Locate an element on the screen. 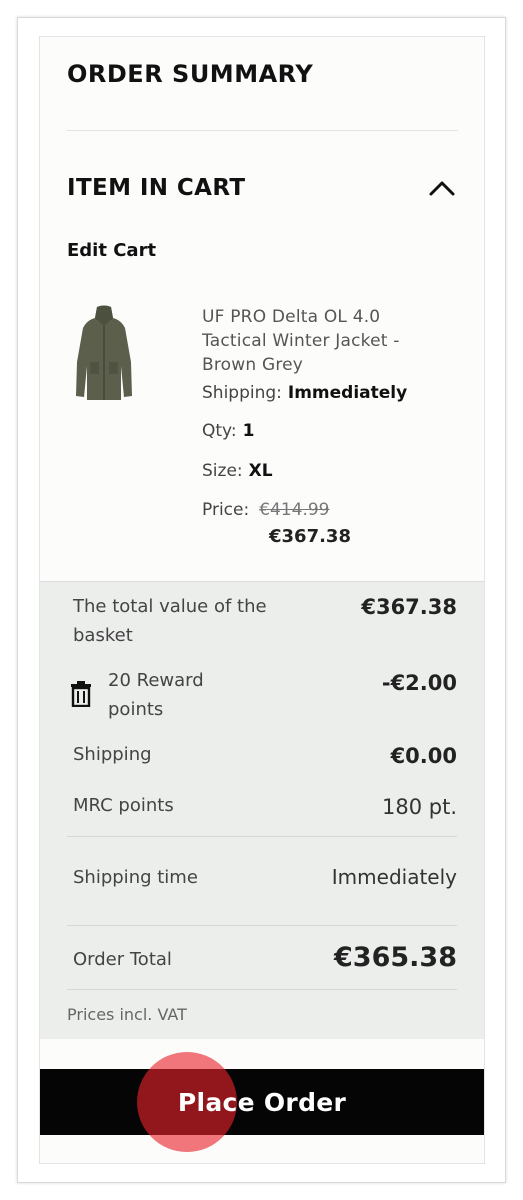 The width and height of the screenshot is (523, 1200). mrc-points-label: MRC points is located at coordinates (123, 805).